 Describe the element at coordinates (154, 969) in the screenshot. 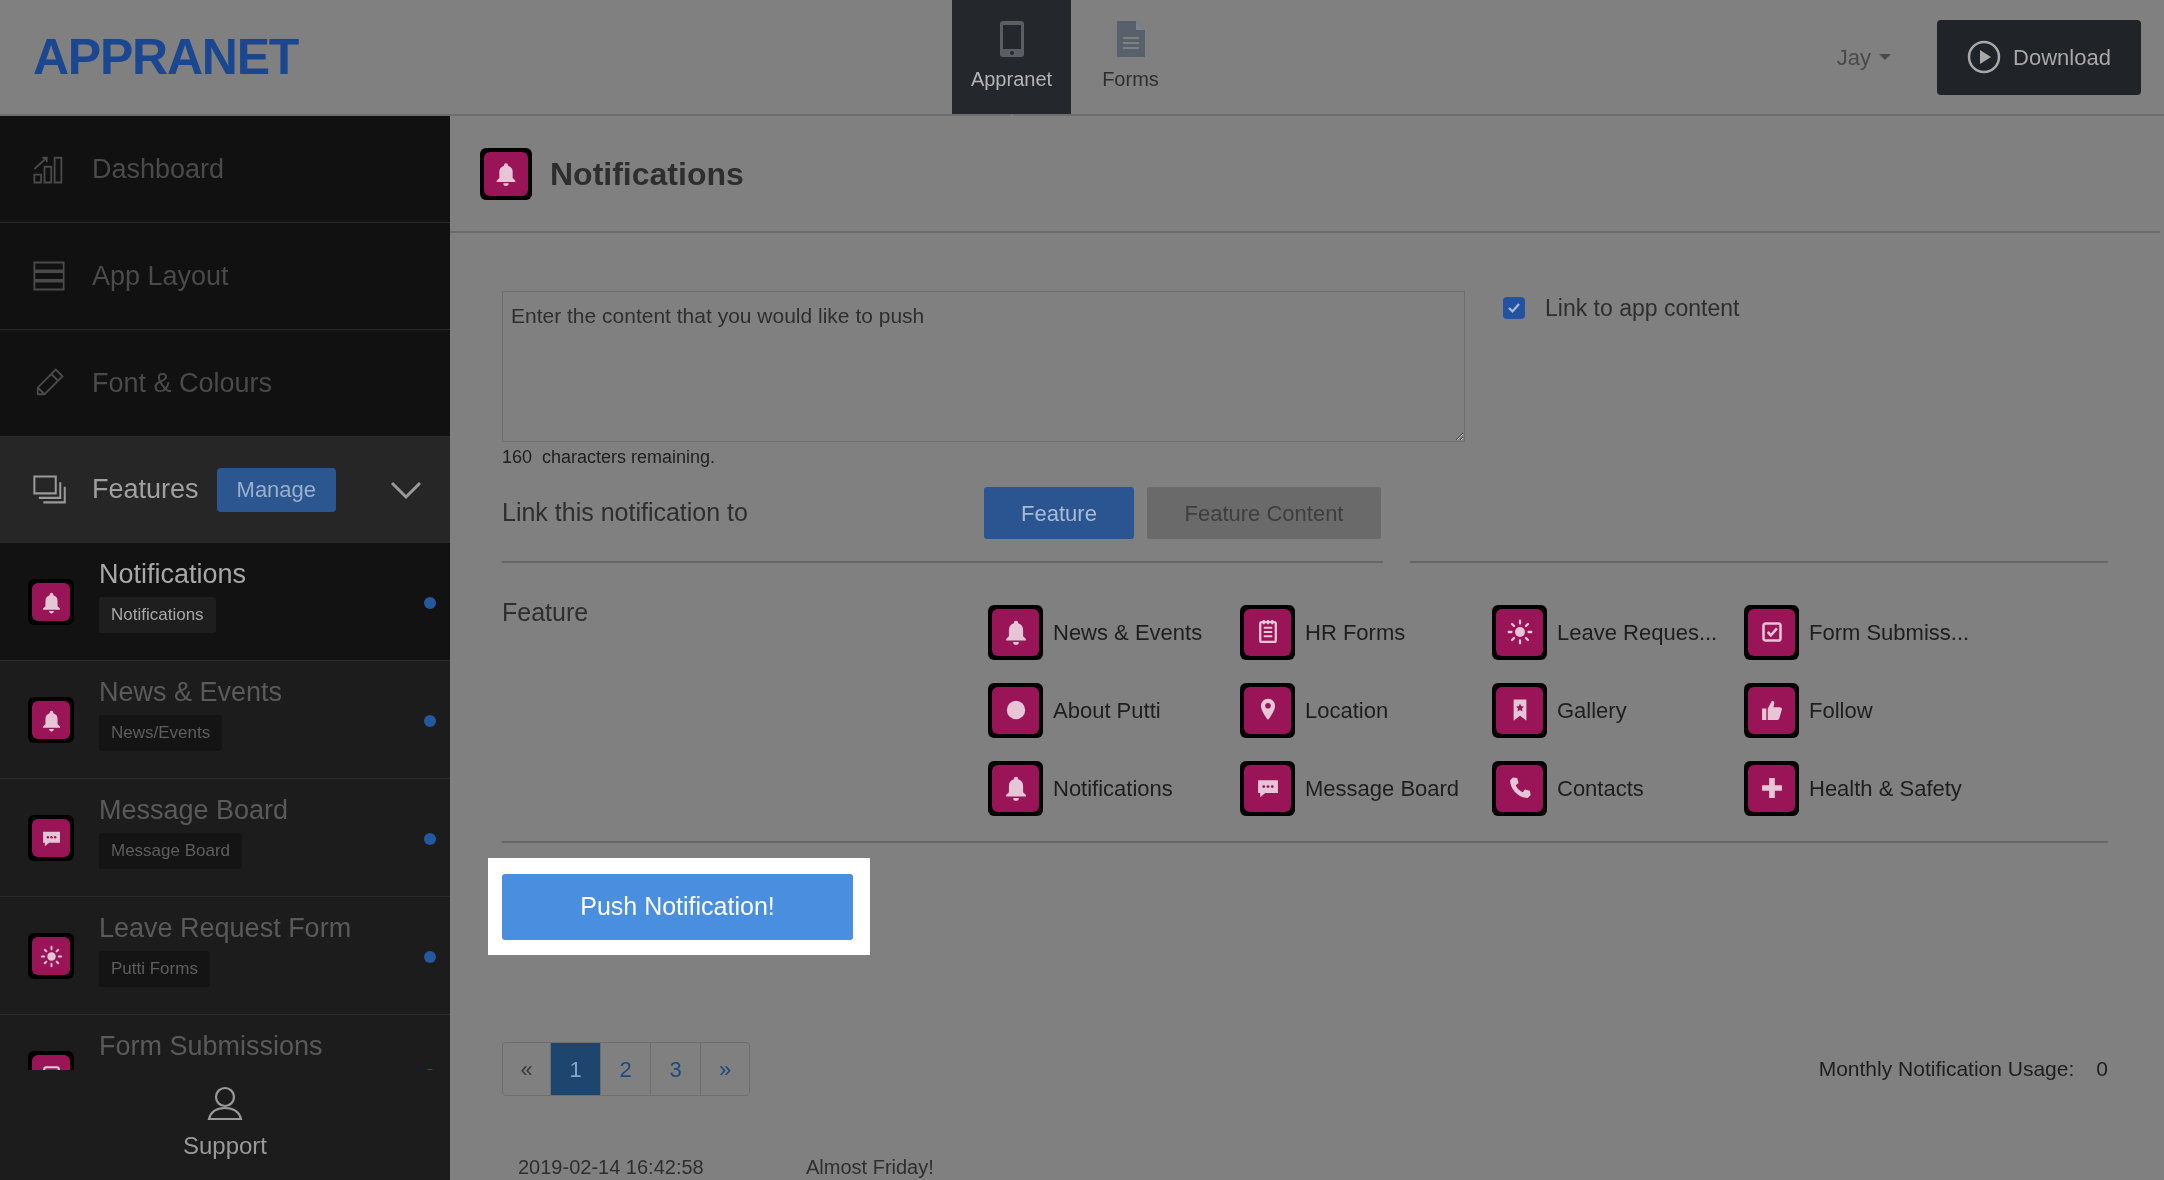

I see `feature-tag: Putti Forms` at that location.